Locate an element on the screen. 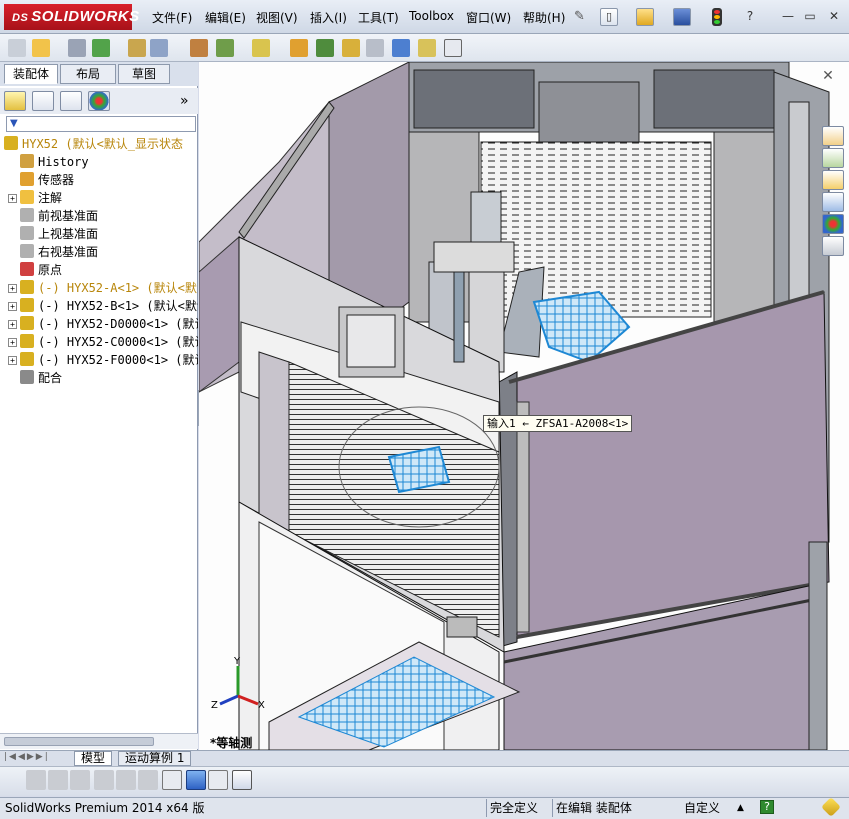  viewport-close-icon: ✕ is located at coordinates (828, 77).